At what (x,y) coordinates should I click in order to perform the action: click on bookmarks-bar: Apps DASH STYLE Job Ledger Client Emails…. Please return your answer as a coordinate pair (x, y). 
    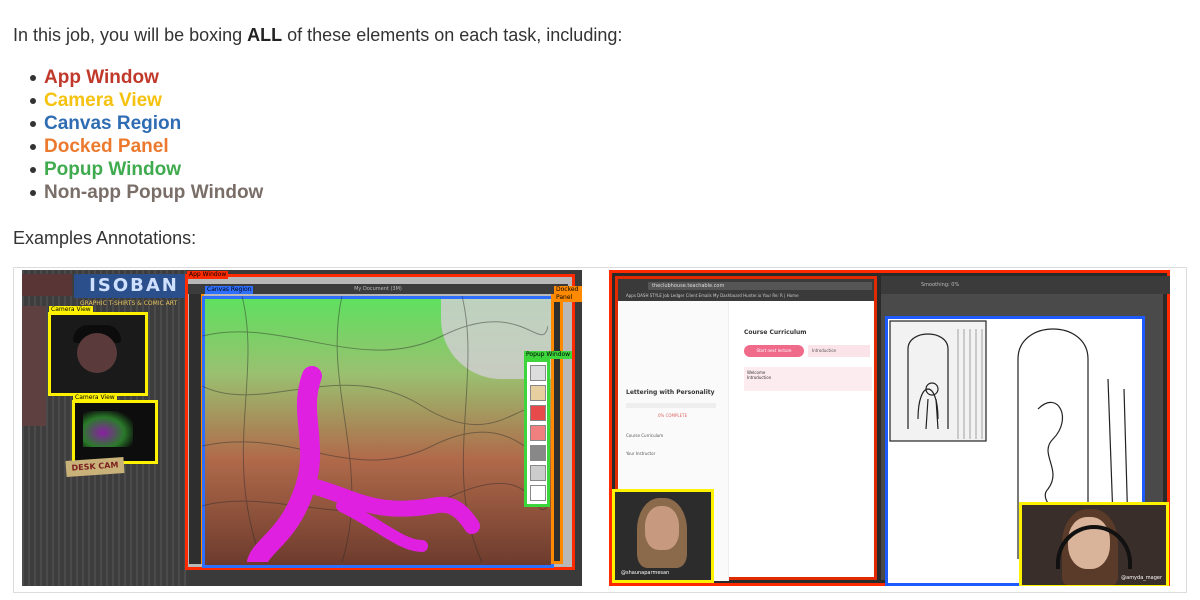
    Looking at the image, I should click on (712, 295).